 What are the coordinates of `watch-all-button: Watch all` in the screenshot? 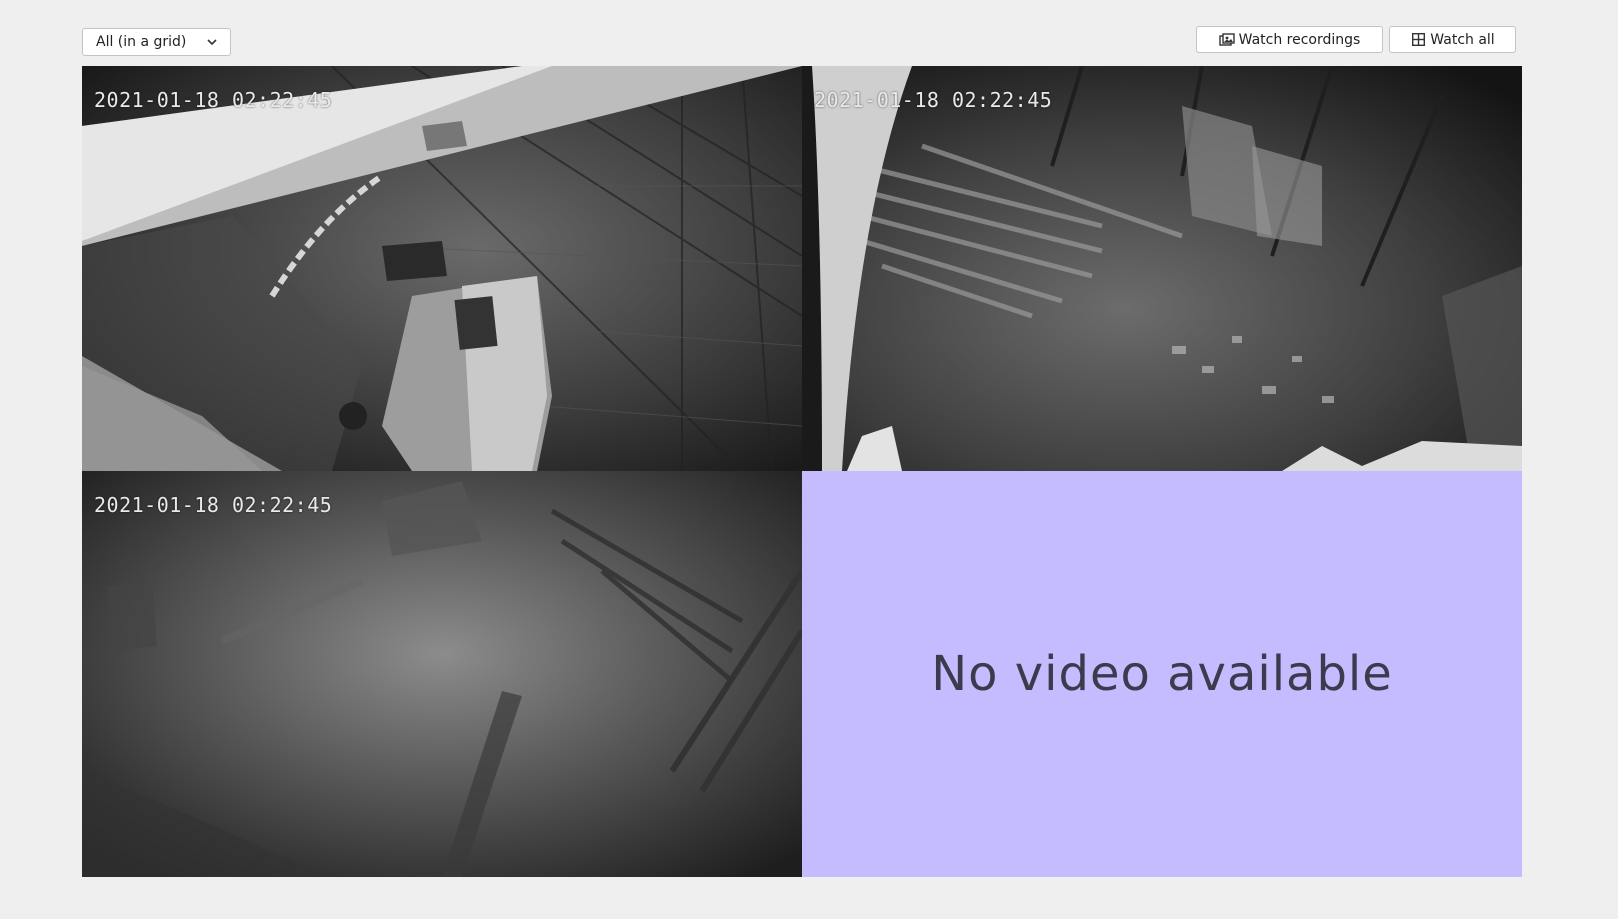 It's located at (1452, 39).